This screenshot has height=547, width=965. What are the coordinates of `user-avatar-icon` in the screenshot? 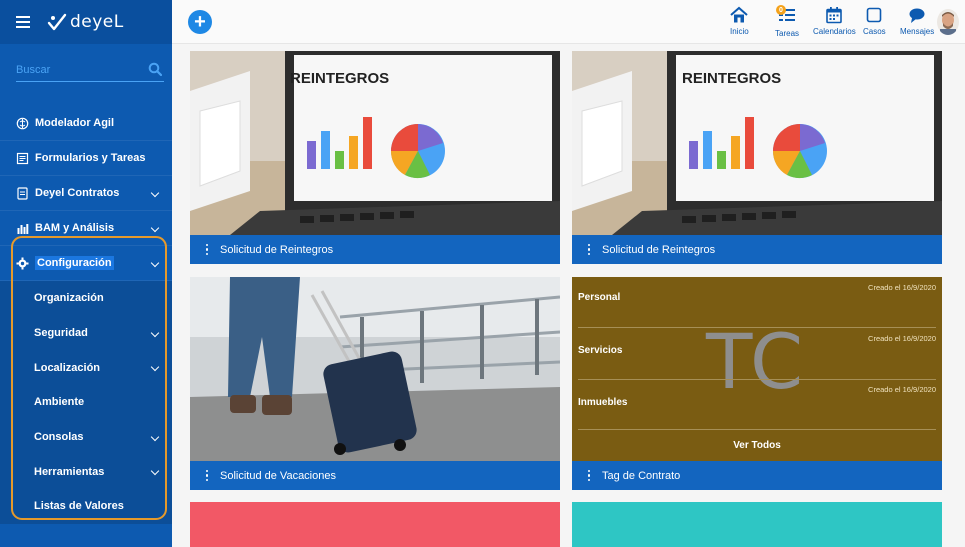 It's located at (948, 22).